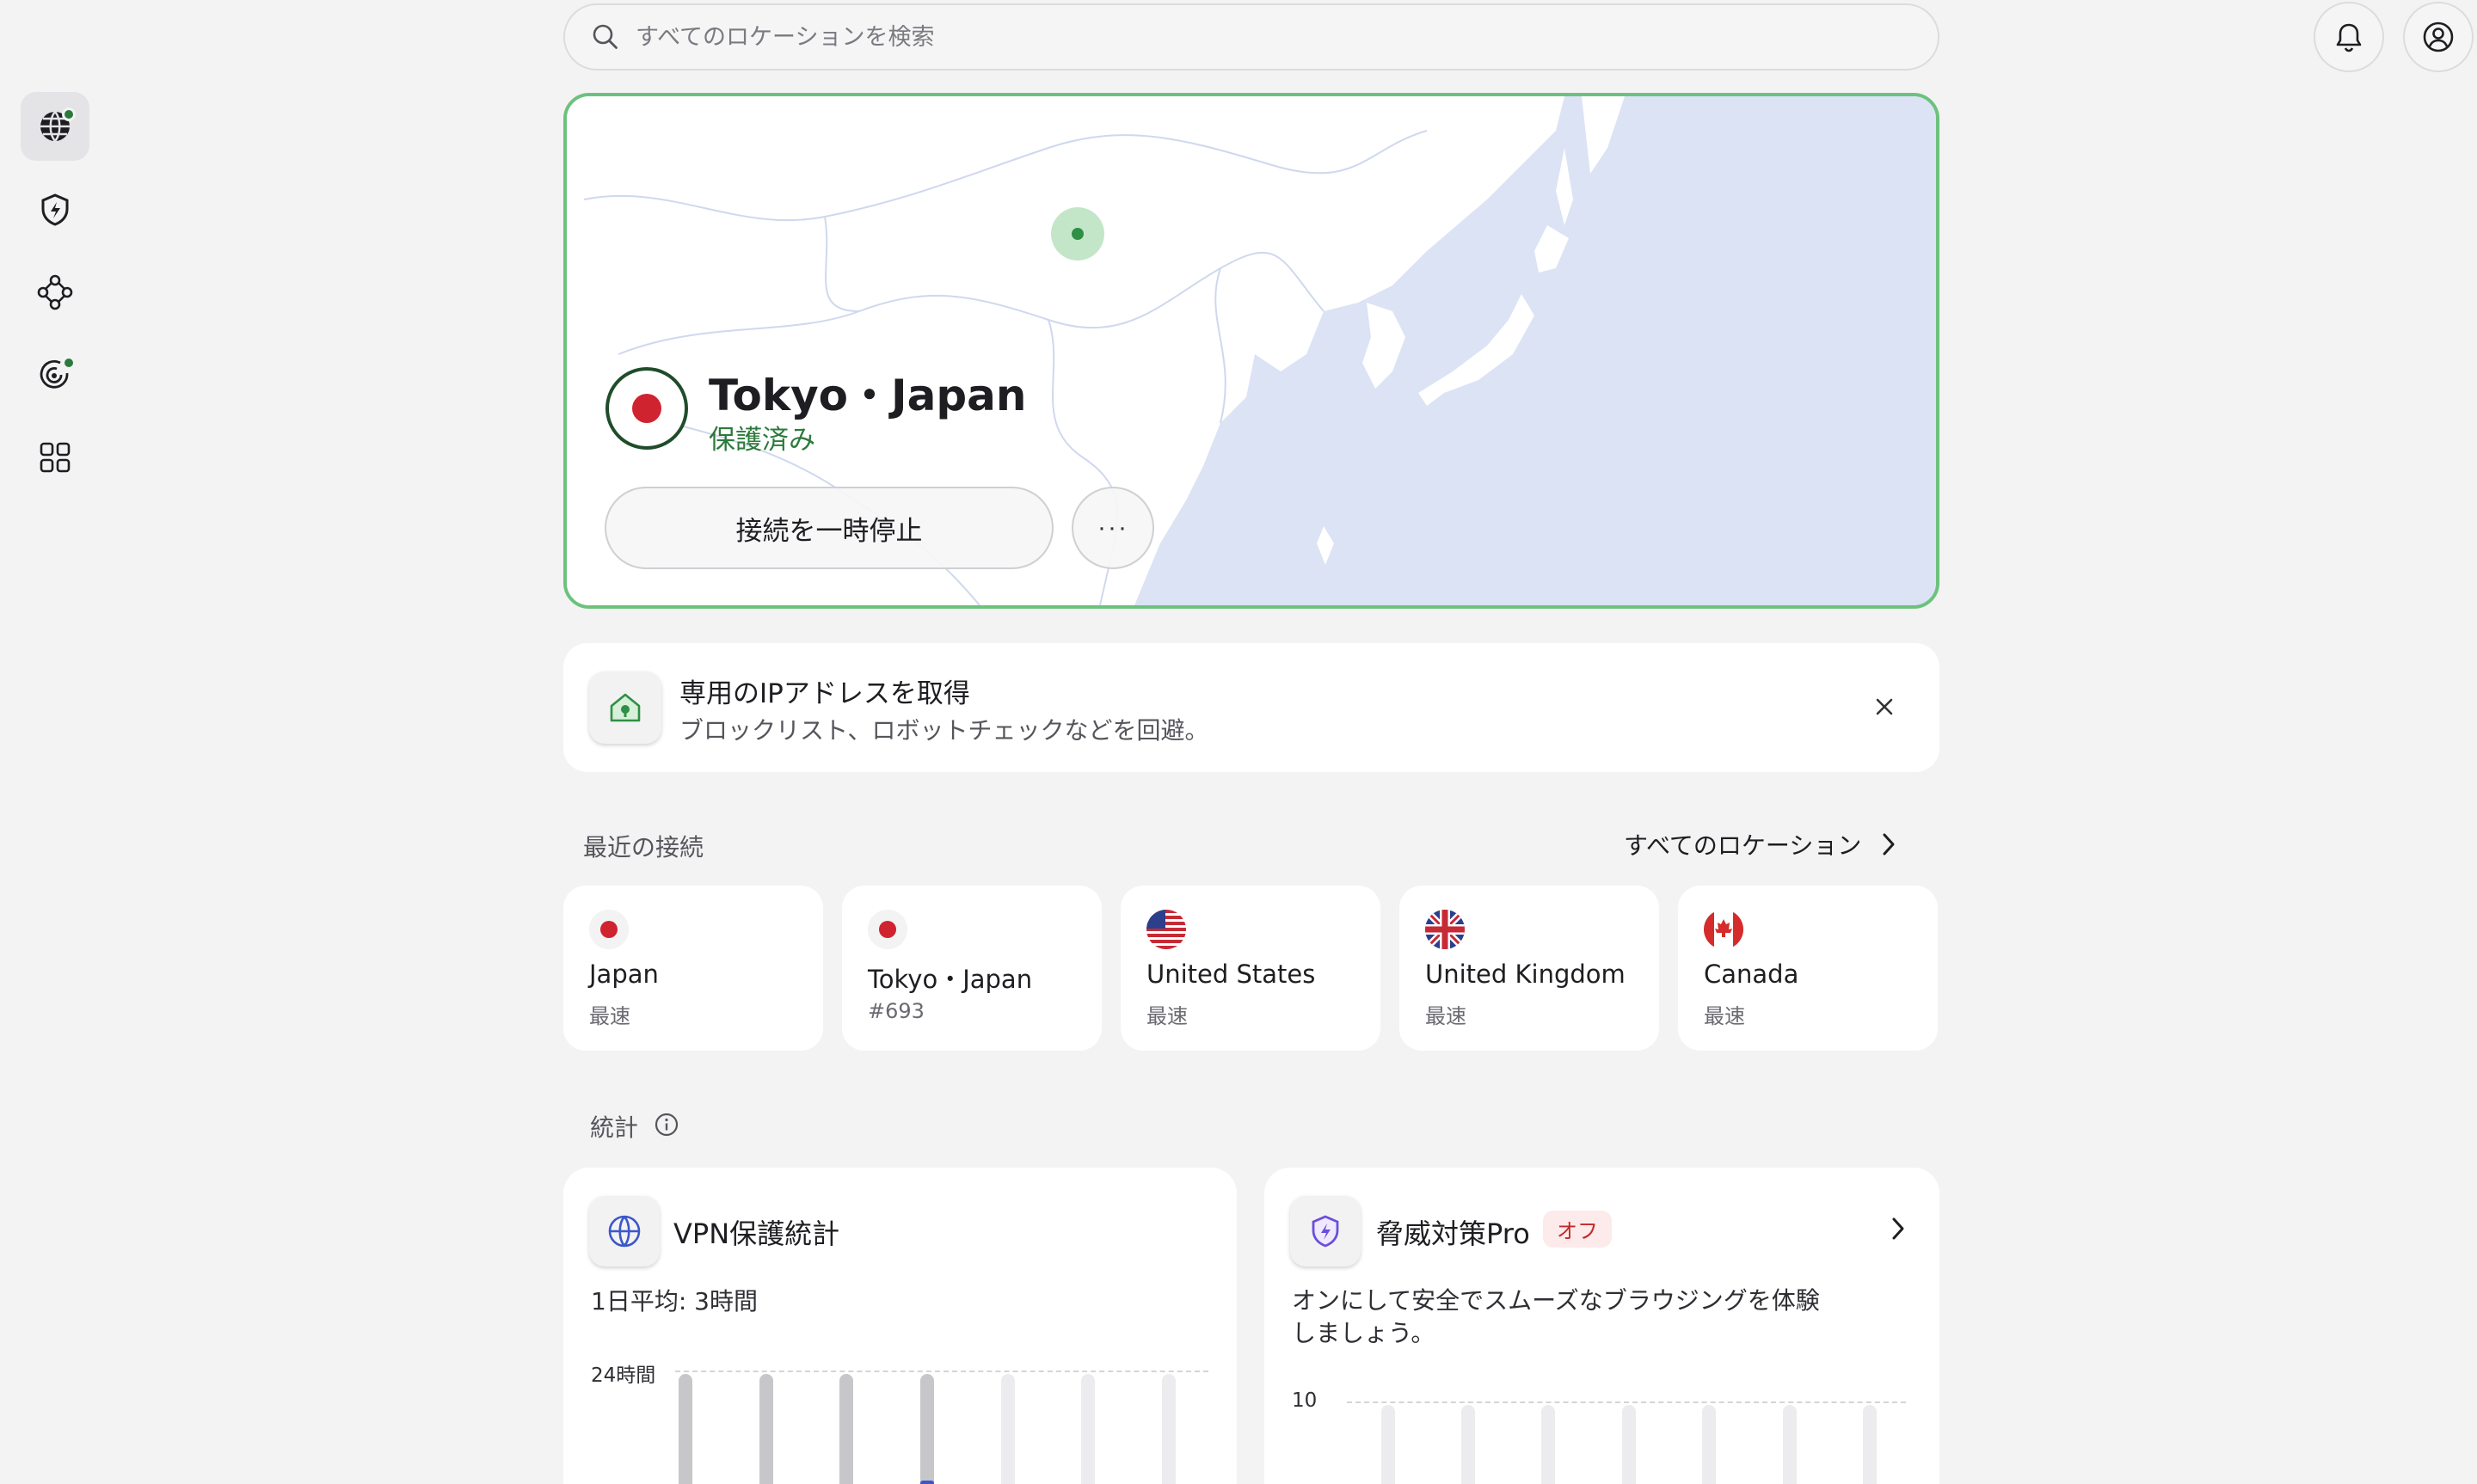 Image resolution: width=2477 pixels, height=1484 pixels. What do you see at coordinates (825, 693) in the screenshot?
I see `promo-title: 専用のIPアドレスを取得` at bounding box center [825, 693].